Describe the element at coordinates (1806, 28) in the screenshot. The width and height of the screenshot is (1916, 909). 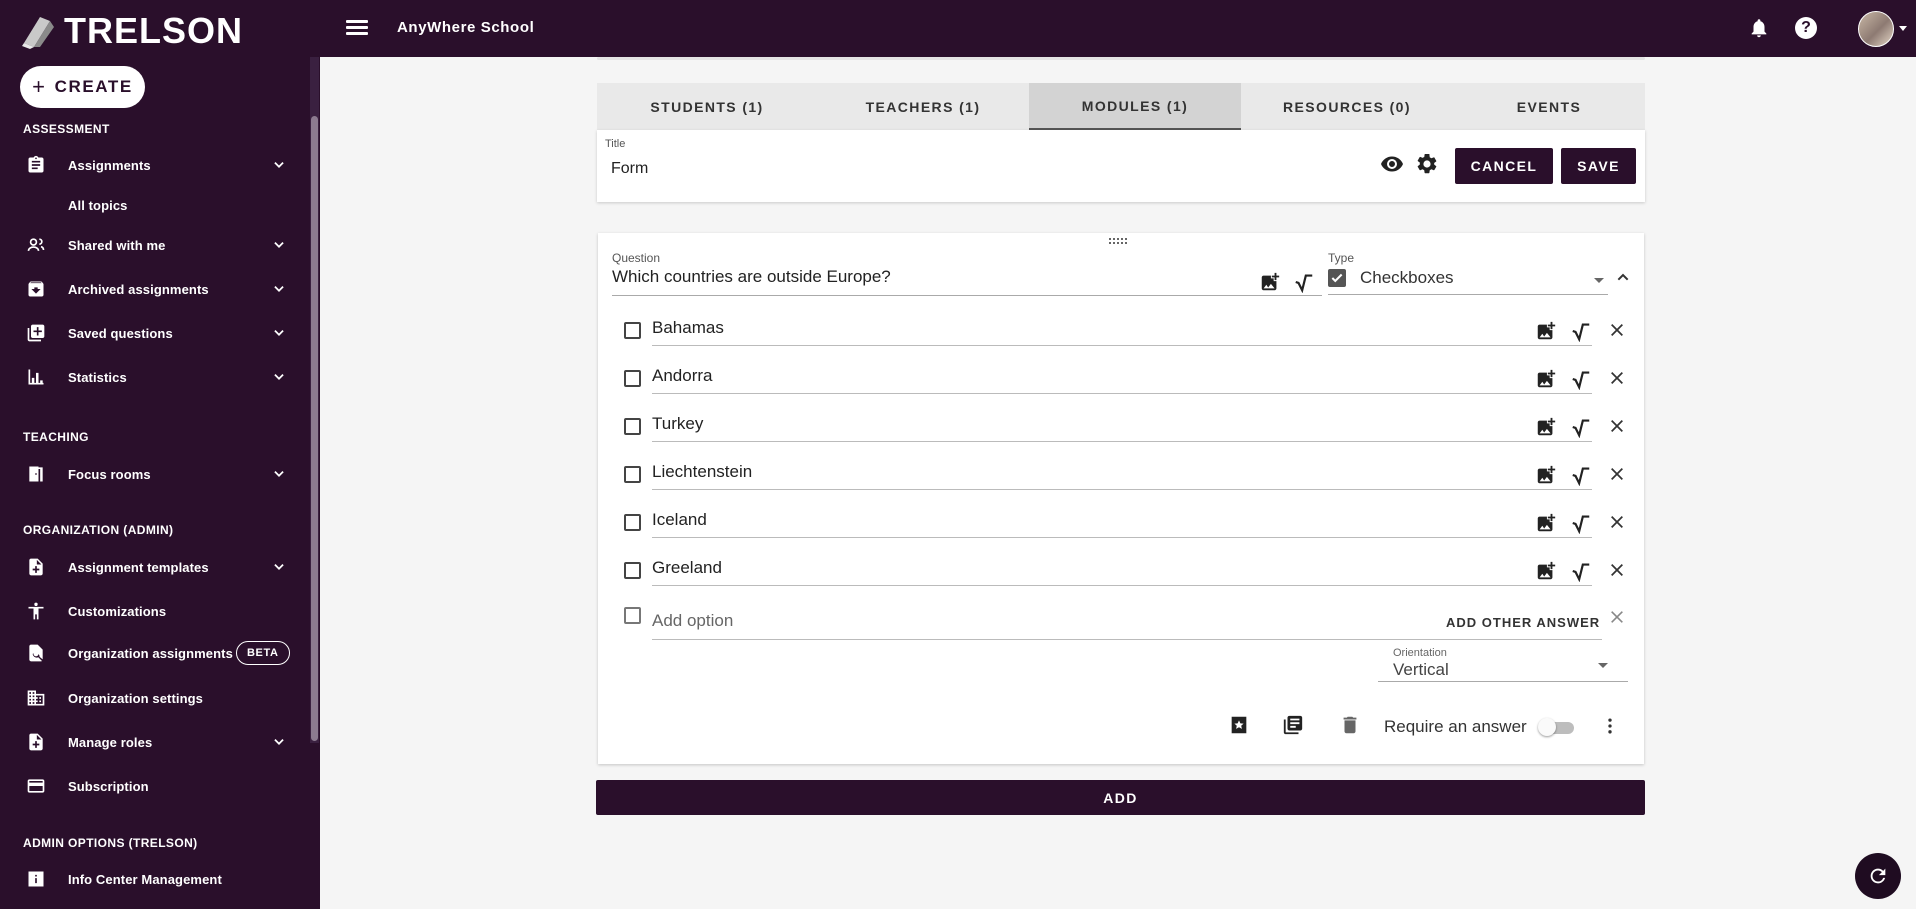
I see `help-icon: ?` at that location.